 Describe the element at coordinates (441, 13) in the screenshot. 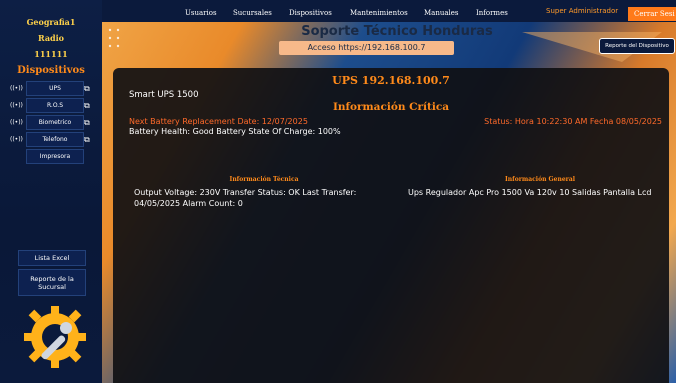

I see `nav-item-manuales: Manuales` at that location.